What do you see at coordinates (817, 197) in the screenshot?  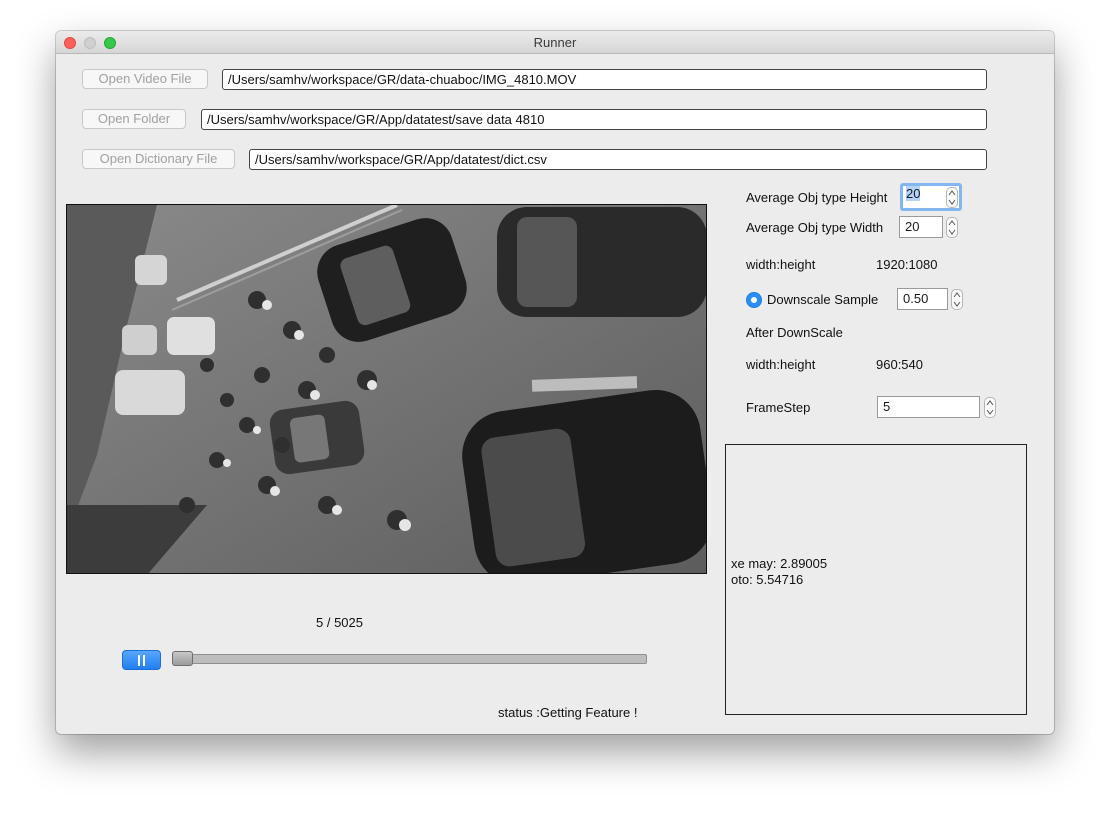 I see `avg-height-label: Average Obj type Height` at bounding box center [817, 197].